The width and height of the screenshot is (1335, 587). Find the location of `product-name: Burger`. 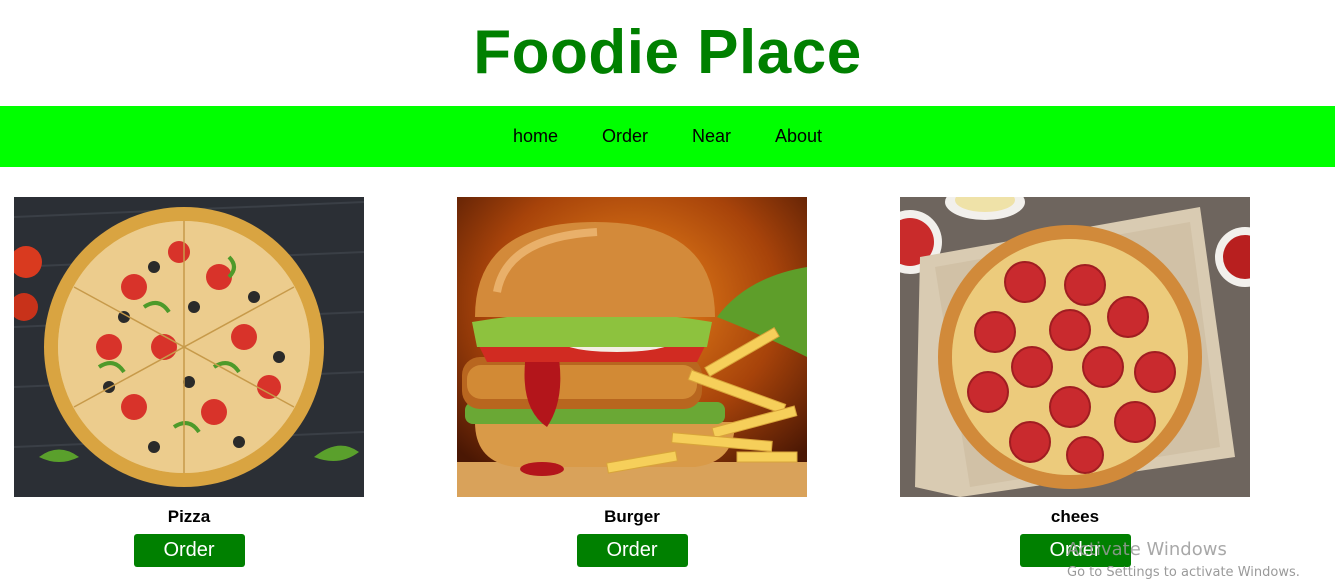

product-name: Burger is located at coordinates (632, 516).